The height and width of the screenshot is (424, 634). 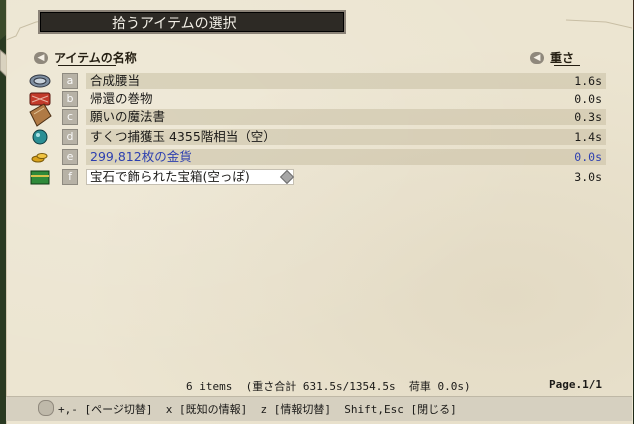 What do you see at coordinates (95, 58) in the screenshot?
I see `column-header-name-label: アイテムの名称` at bounding box center [95, 58].